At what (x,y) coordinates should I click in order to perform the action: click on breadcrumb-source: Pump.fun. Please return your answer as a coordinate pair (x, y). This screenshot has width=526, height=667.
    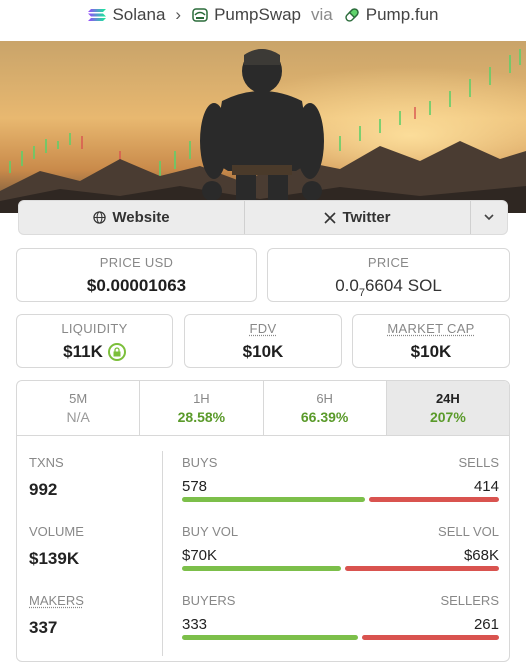
    Looking at the image, I should click on (391, 15).